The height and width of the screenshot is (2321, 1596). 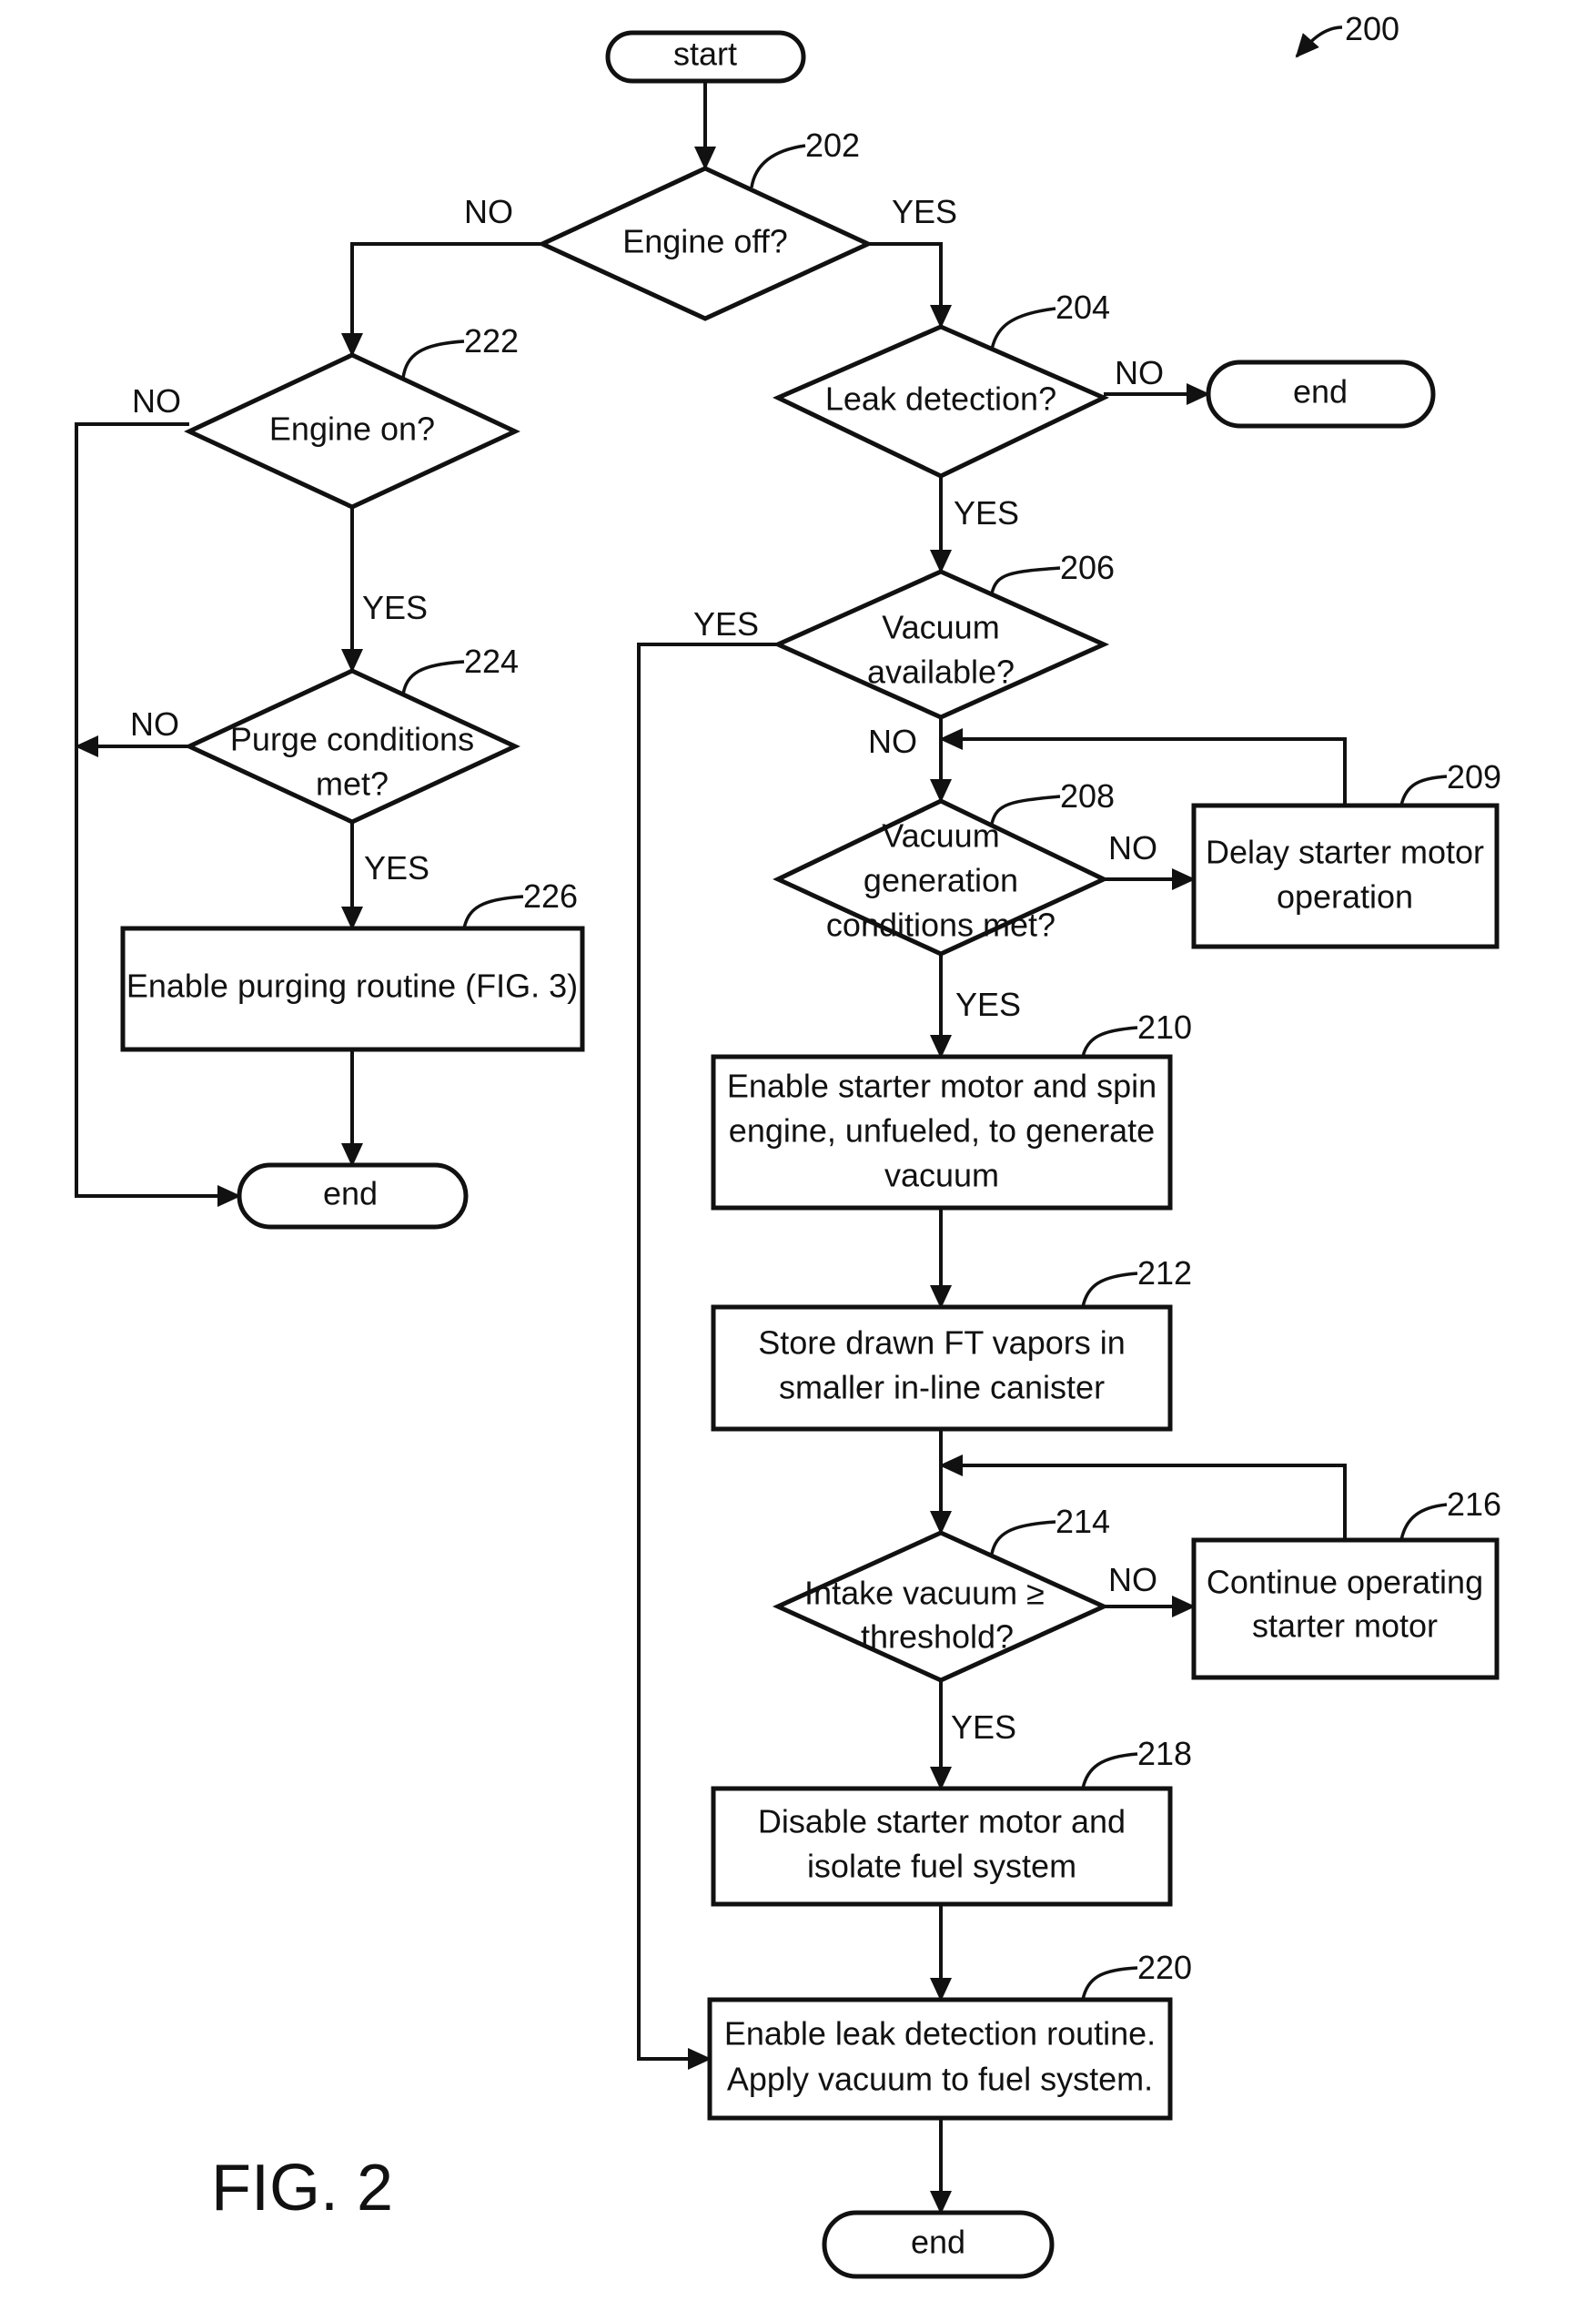 I want to click on ref-218: 218, so click(x=1164, y=1753).